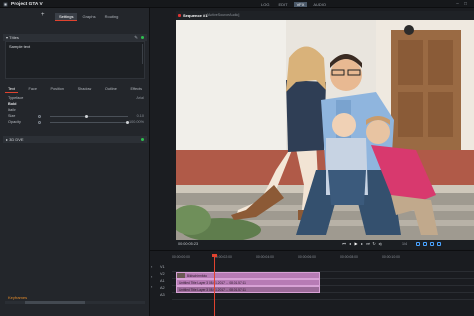 Image resolution: width=474 pixels, height=316 pixels. I want to click on size-value: 0.10, so click(140, 116).